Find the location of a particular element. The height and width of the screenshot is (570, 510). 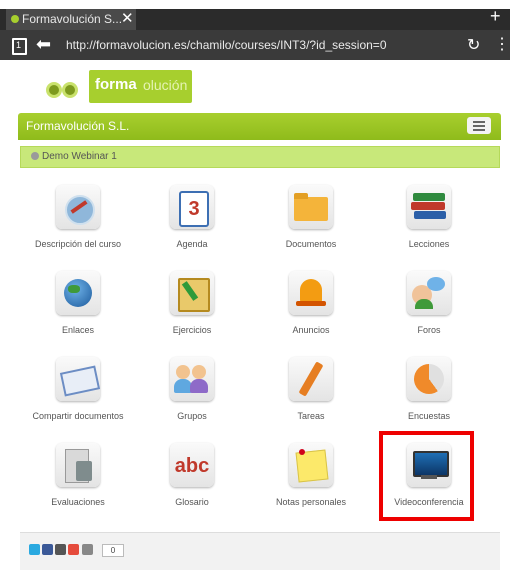

calculator-icon is located at coordinates (78, 465).